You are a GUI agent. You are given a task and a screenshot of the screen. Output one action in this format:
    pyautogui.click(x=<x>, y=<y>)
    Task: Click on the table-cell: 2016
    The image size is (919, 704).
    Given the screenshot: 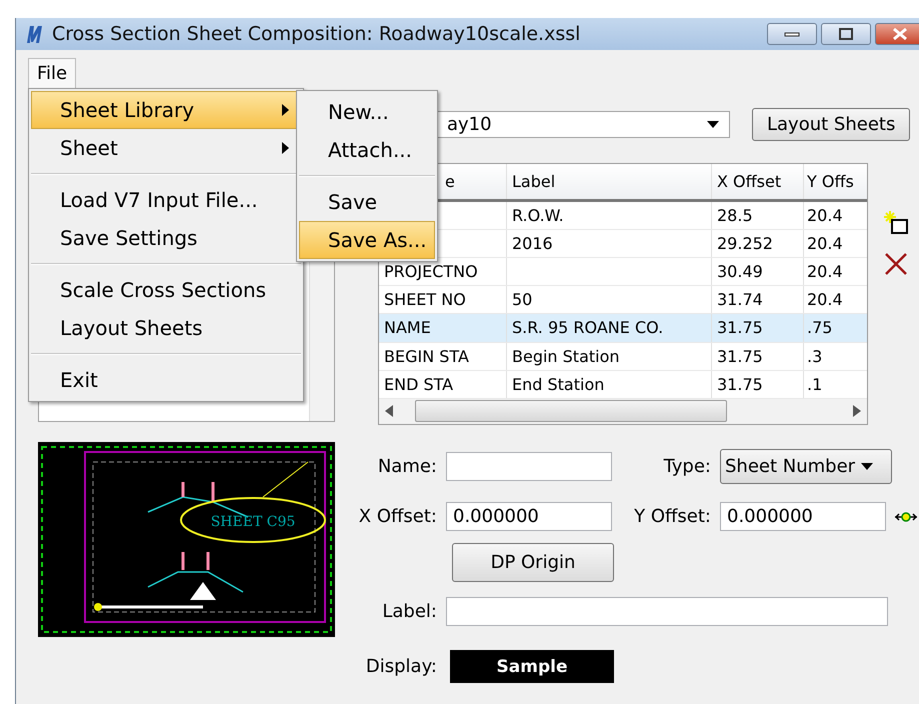 What is the action you would take?
    pyautogui.click(x=609, y=244)
    